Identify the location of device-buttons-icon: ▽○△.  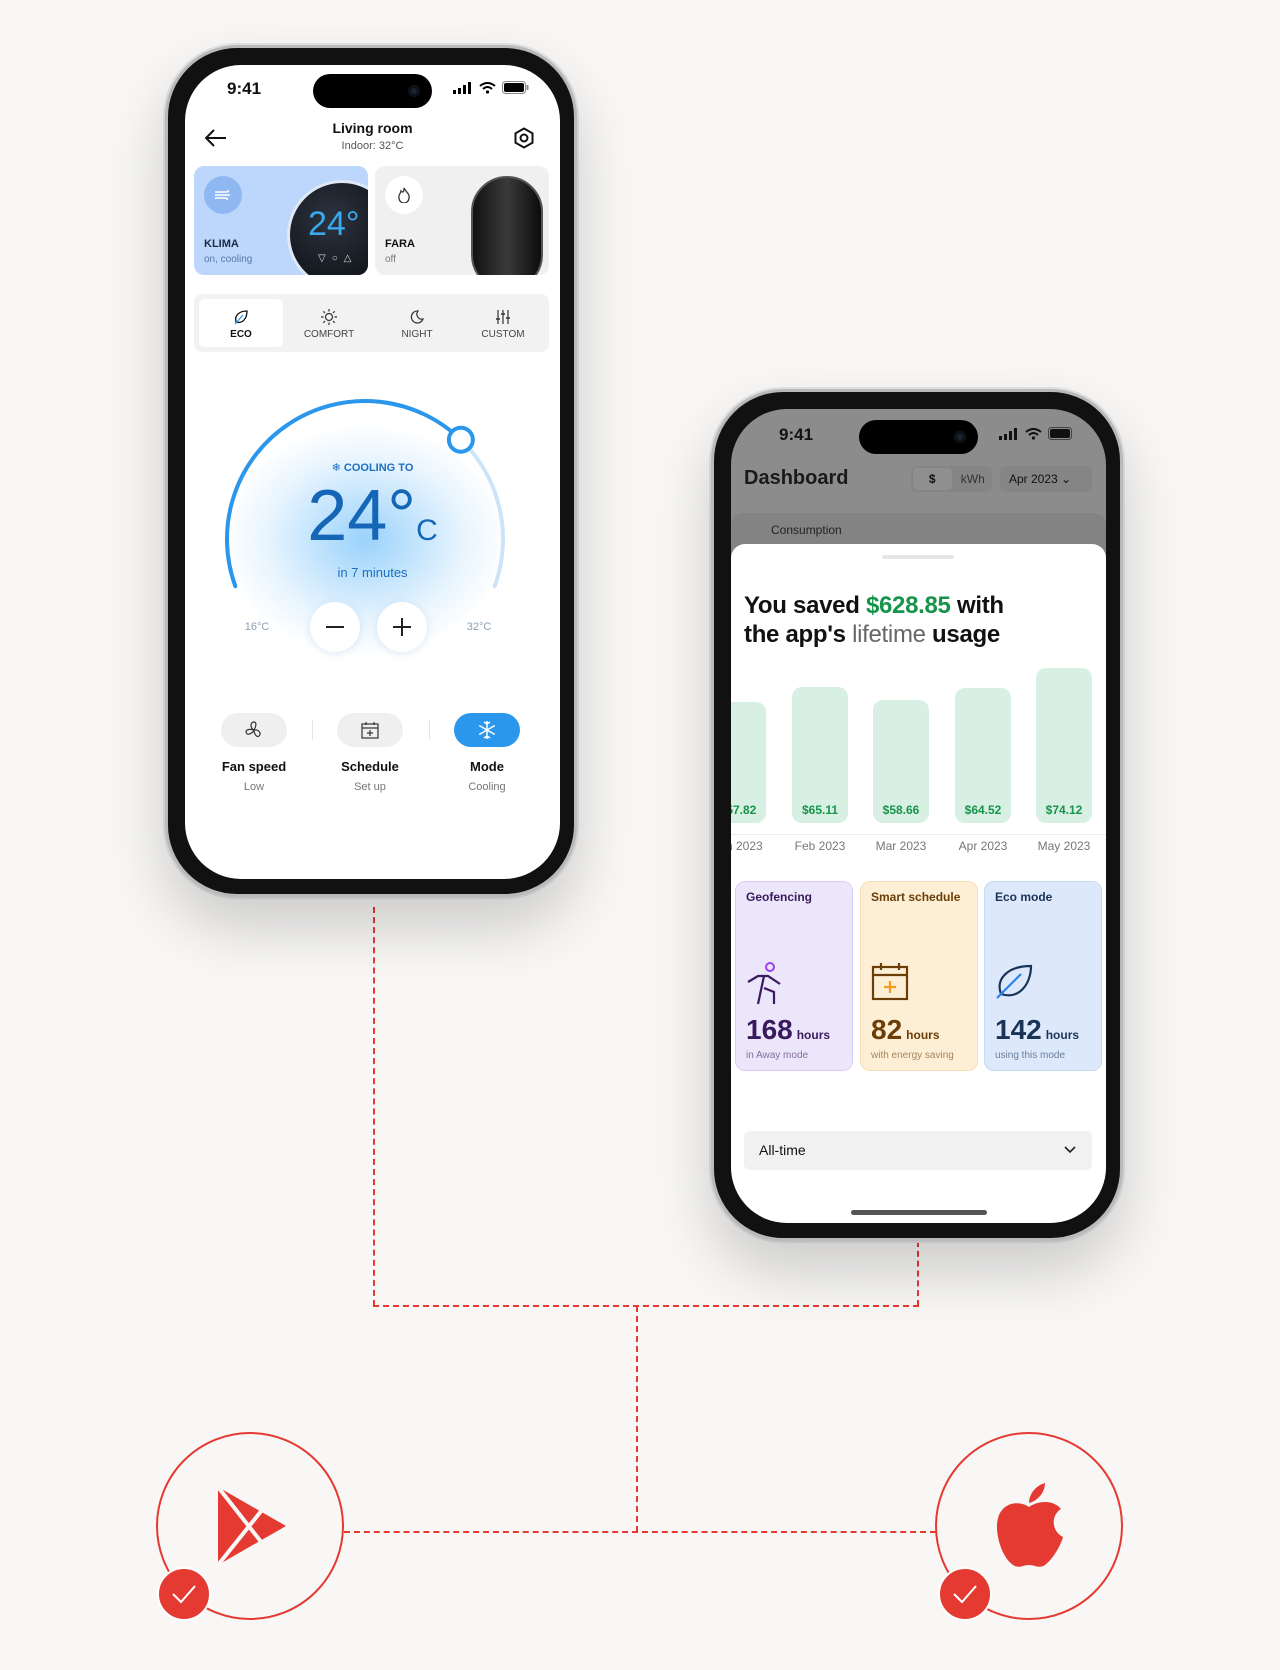
(338, 258).